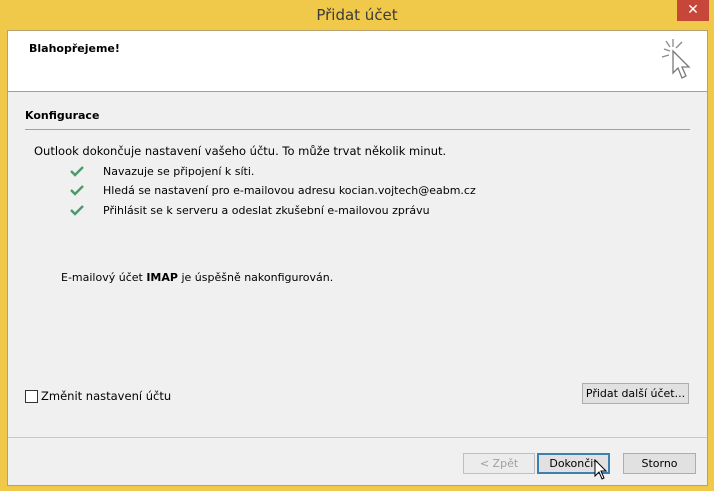  I want to click on close-button: ✕, so click(693, 10).